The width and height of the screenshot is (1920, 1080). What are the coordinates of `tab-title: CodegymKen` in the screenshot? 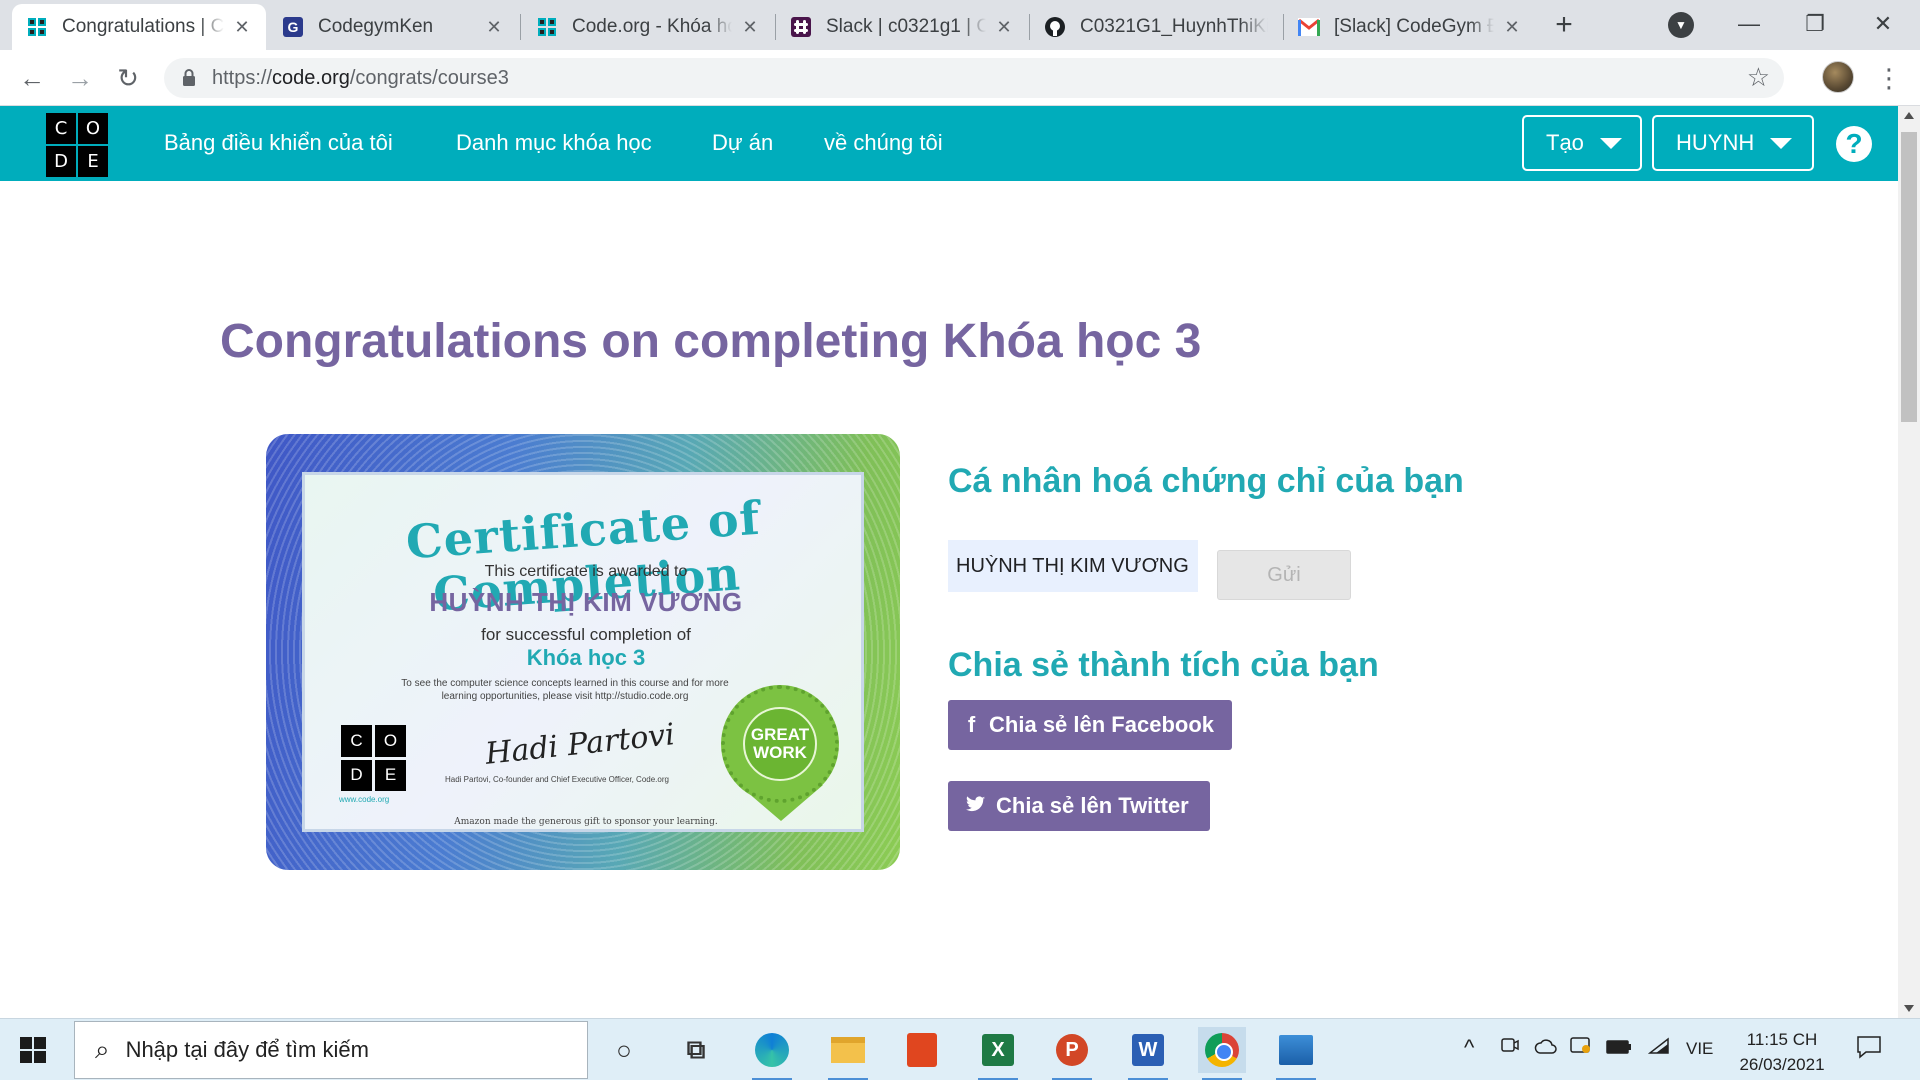 It's located at (376, 26).